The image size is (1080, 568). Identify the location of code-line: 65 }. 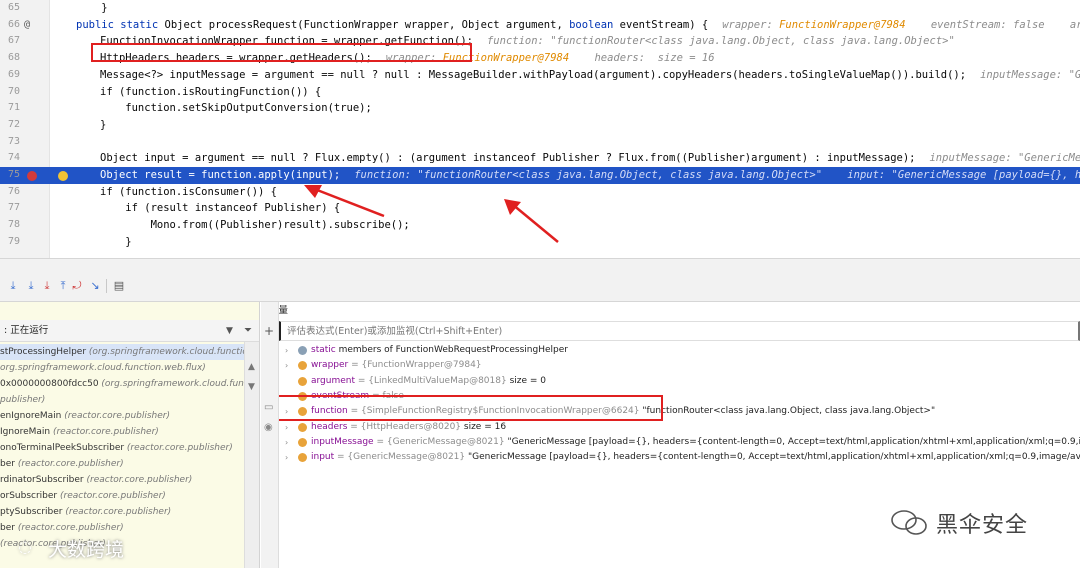
(540, 8).